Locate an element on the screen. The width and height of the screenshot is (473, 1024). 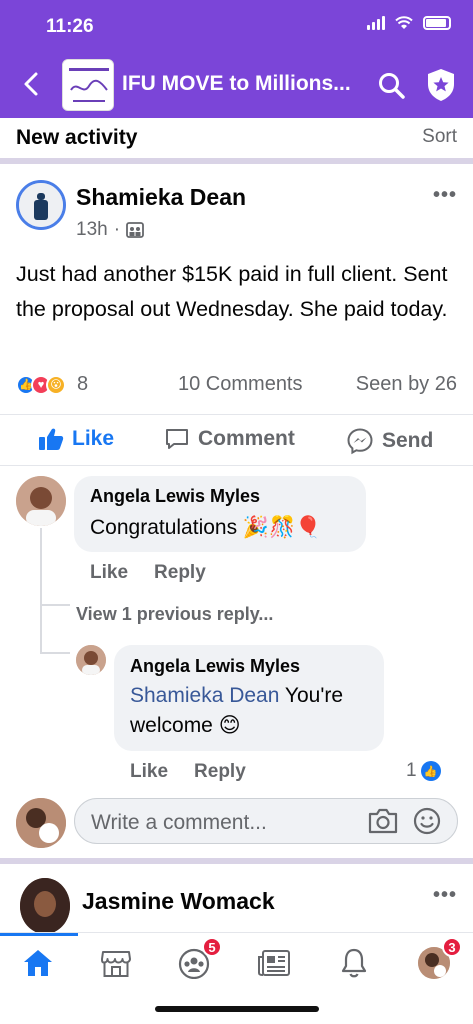
like-button: Like is located at coordinates (76, 439).